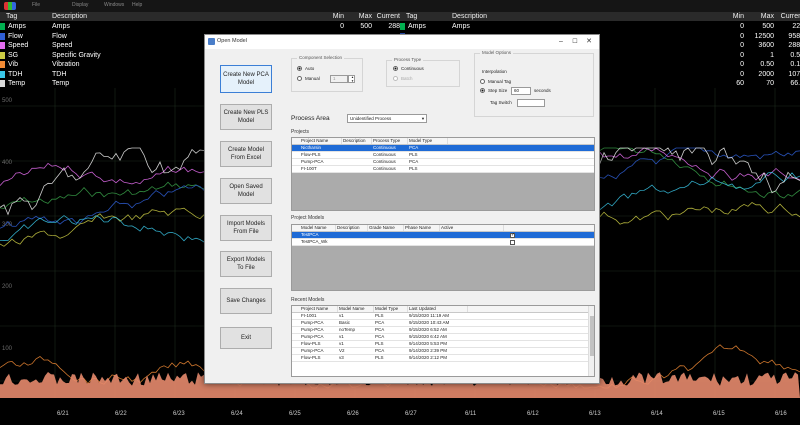  I want to click on project-row: FI-100T Continuous PLS, so click(443, 169).